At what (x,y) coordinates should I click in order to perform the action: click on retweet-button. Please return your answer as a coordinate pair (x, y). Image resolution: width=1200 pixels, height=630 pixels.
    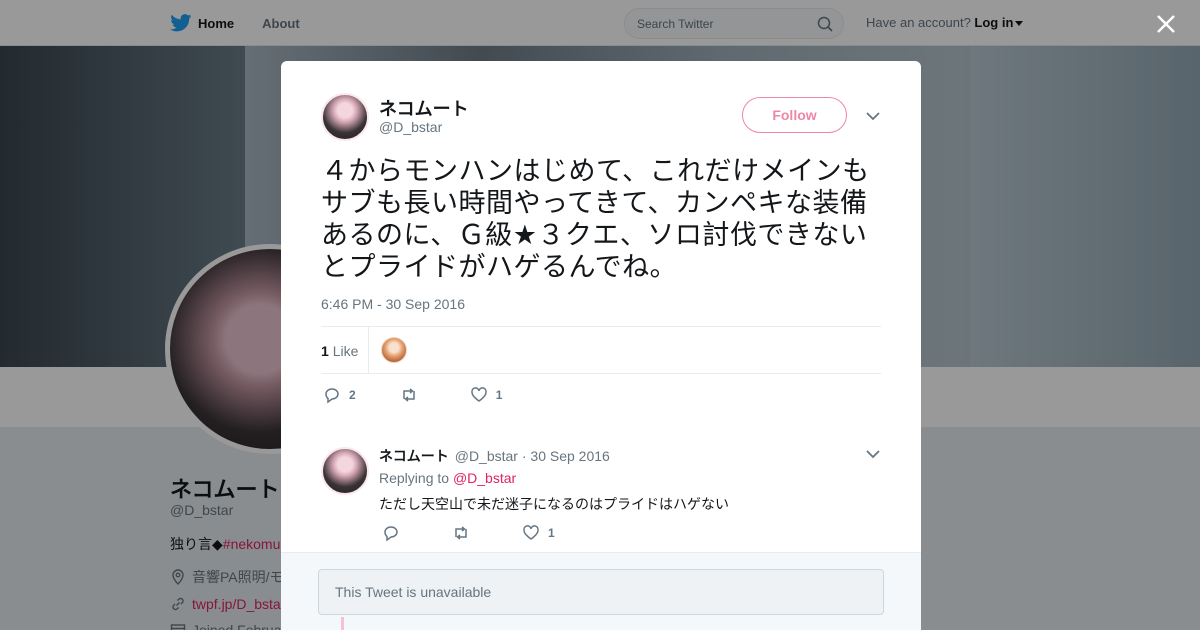
    Looking at the image, I should click on (413, 395).